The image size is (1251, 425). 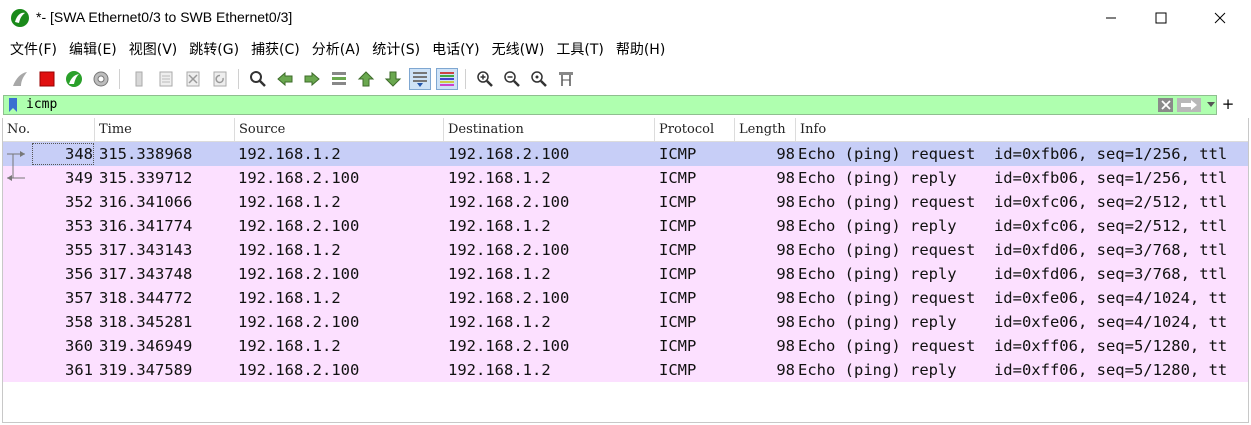 I want to click on packet-number: 358, so click(x=79, y=322).